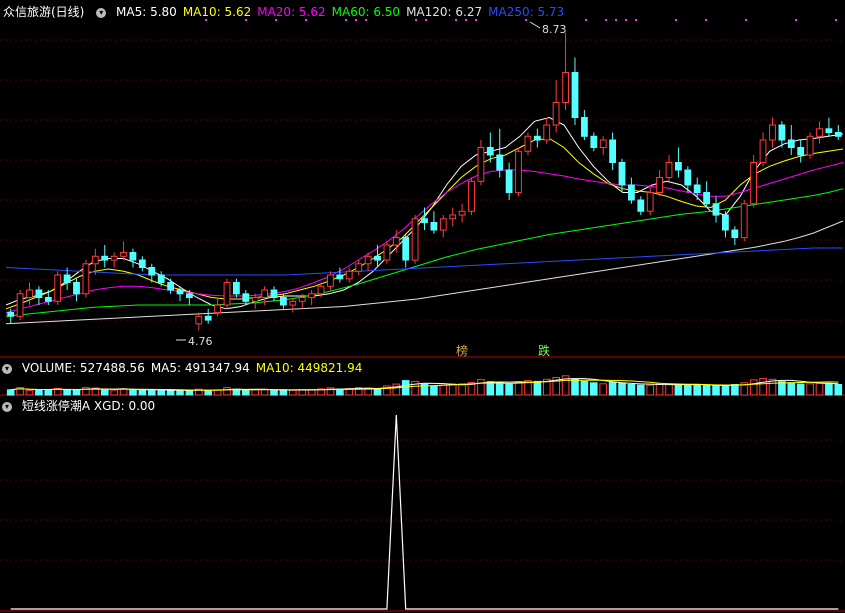 The width and height of the screenshot is (845, 613). What do you see at coordinates (554, 29) in the screenshot?
I see `high-price-label: 8.73` at bounding box center [554, 29].